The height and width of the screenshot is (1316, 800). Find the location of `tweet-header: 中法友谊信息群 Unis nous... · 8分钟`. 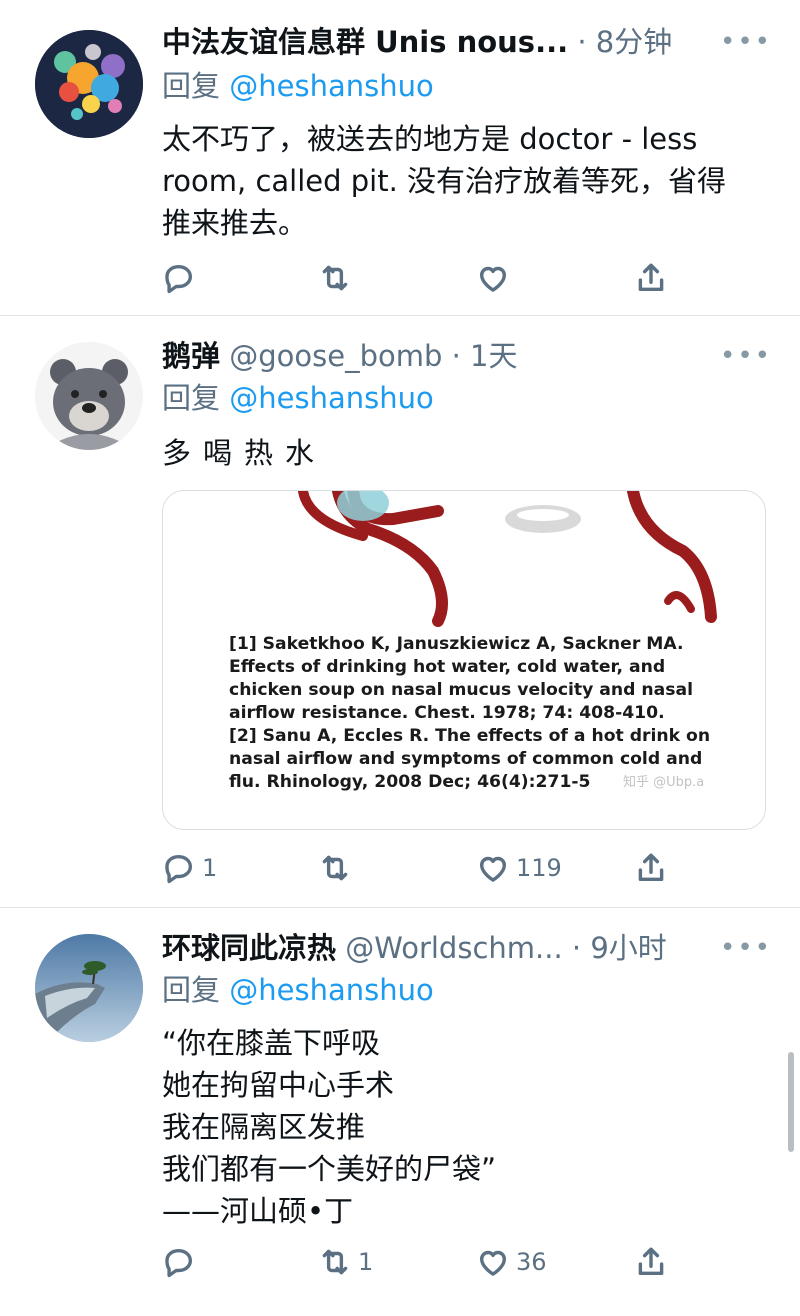

tweet-header: 中法友谊信息群 Unis nous... · 8分钟 is located at coordinates (471, 42).